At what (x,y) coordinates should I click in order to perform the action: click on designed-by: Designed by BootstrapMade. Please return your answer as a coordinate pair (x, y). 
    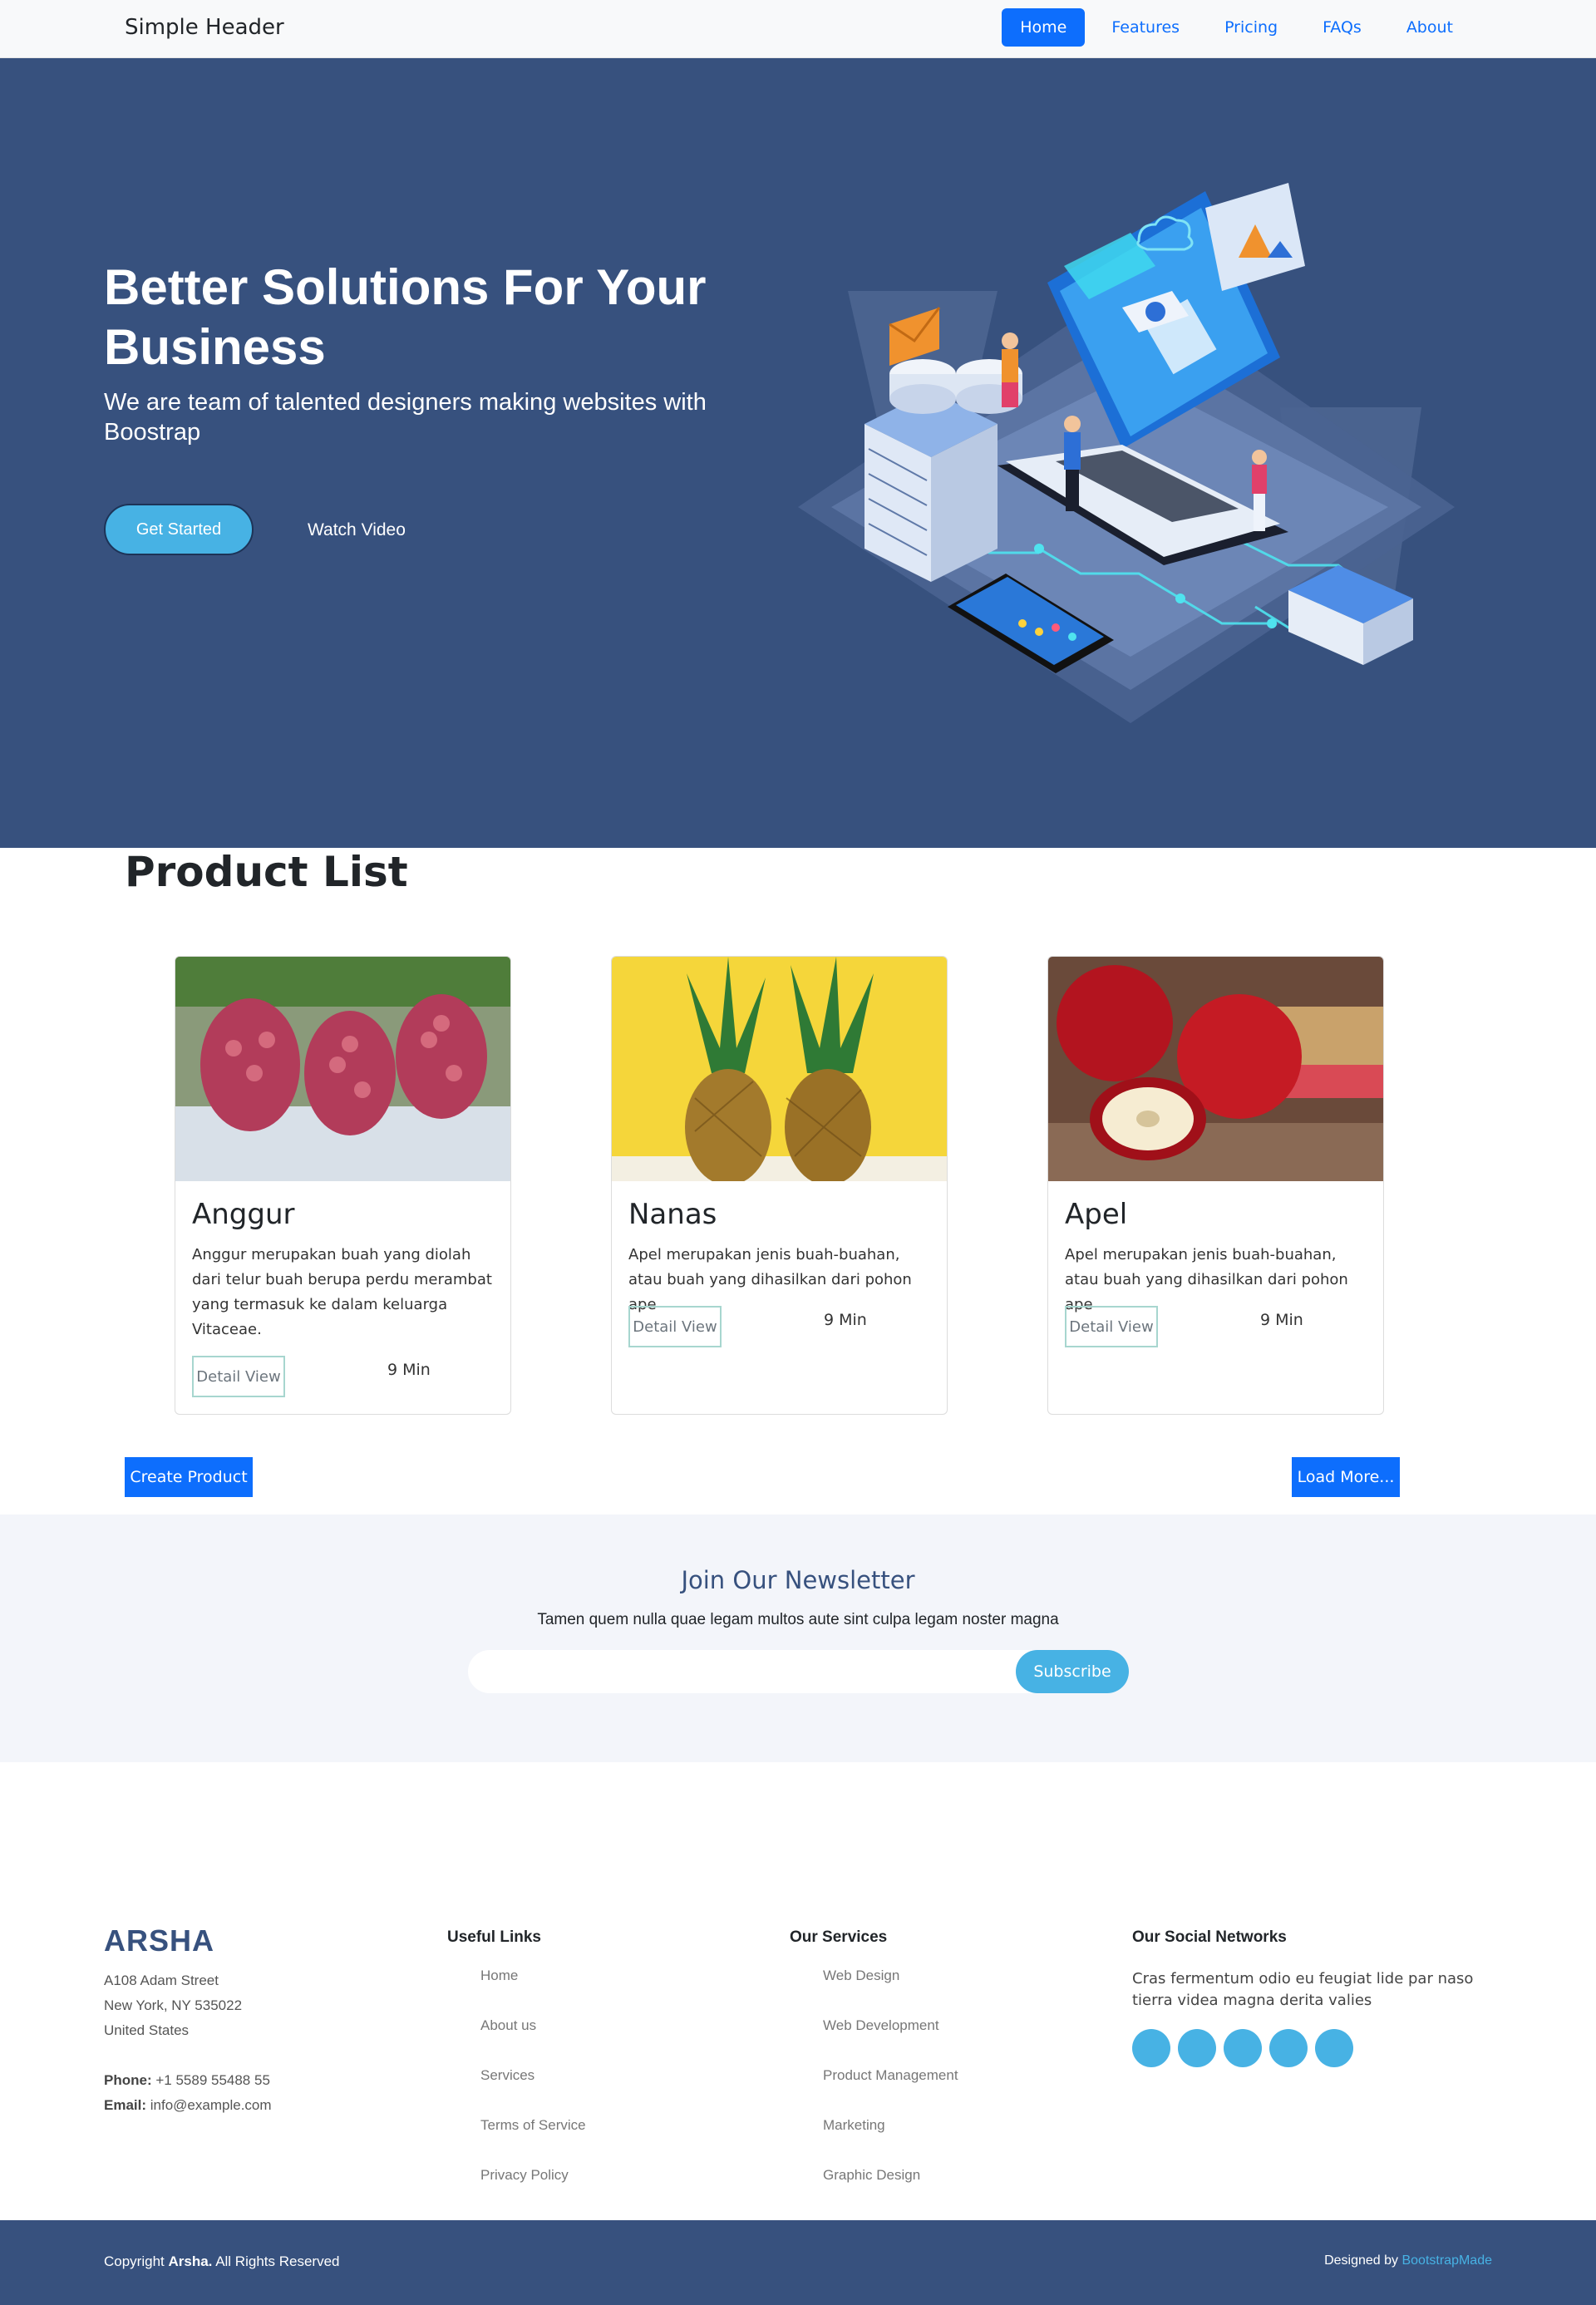
    Looking at the image, I should click on (1408, 2260).